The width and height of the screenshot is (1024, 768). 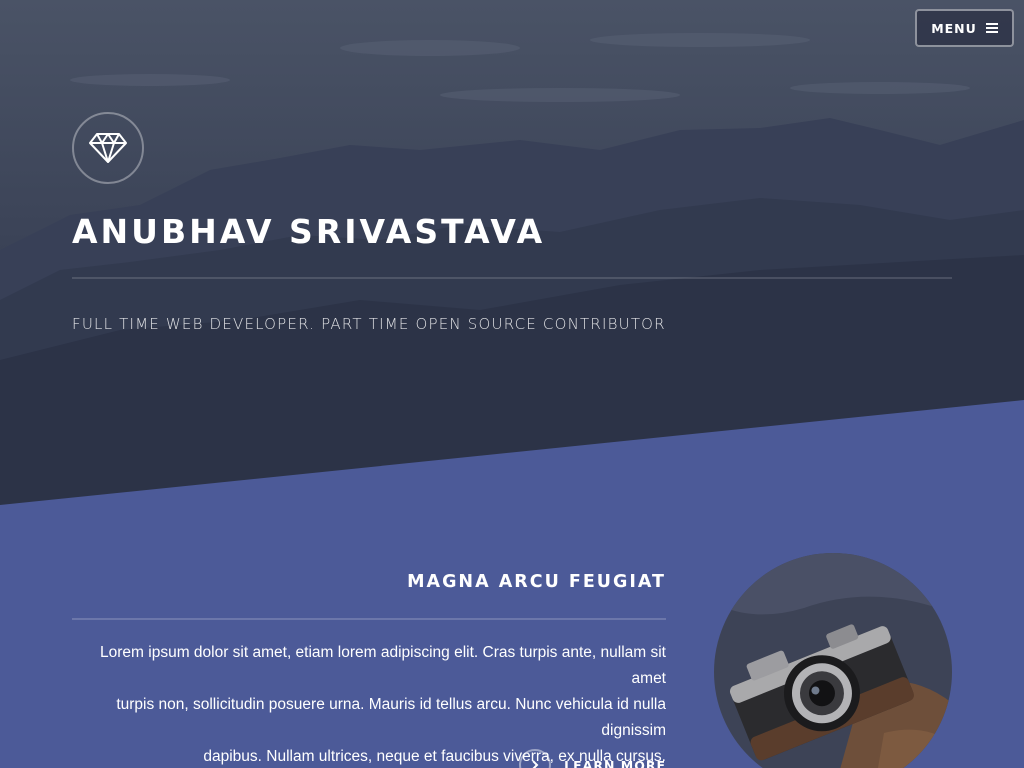 I want to click on feature-image, so click(x=833, y=660).